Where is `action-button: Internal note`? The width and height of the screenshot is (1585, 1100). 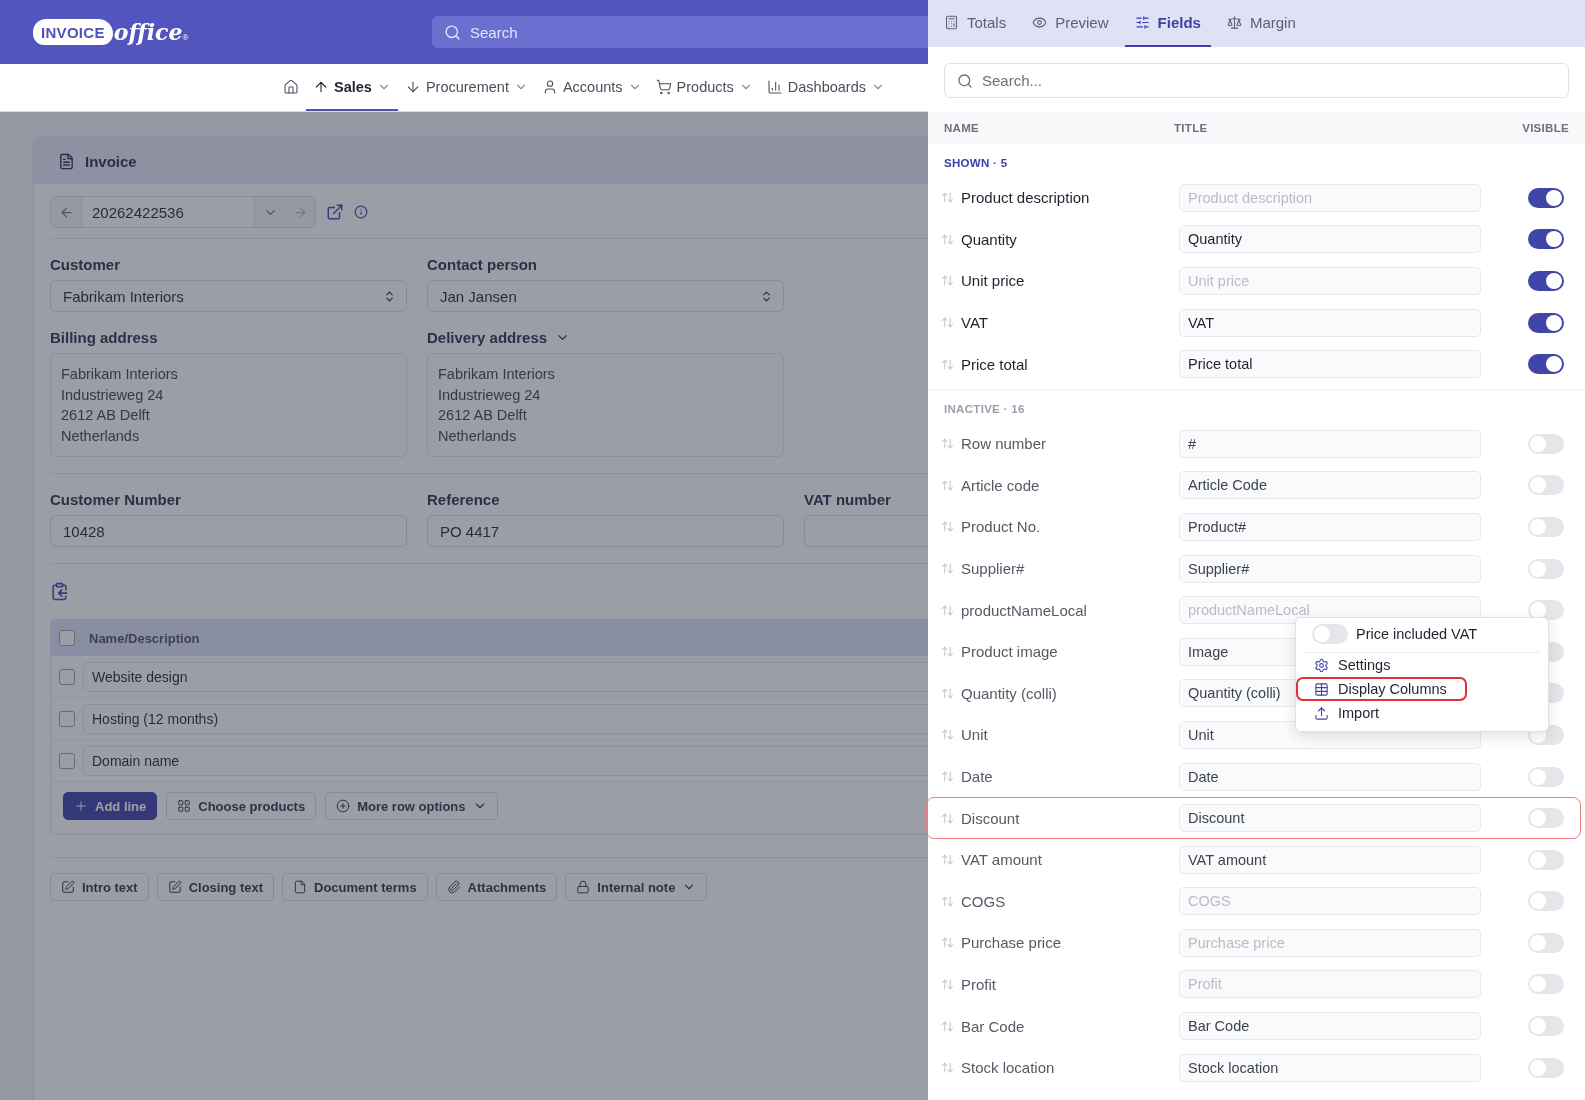 action-button: Internal note is located at coordinates (636, 887).